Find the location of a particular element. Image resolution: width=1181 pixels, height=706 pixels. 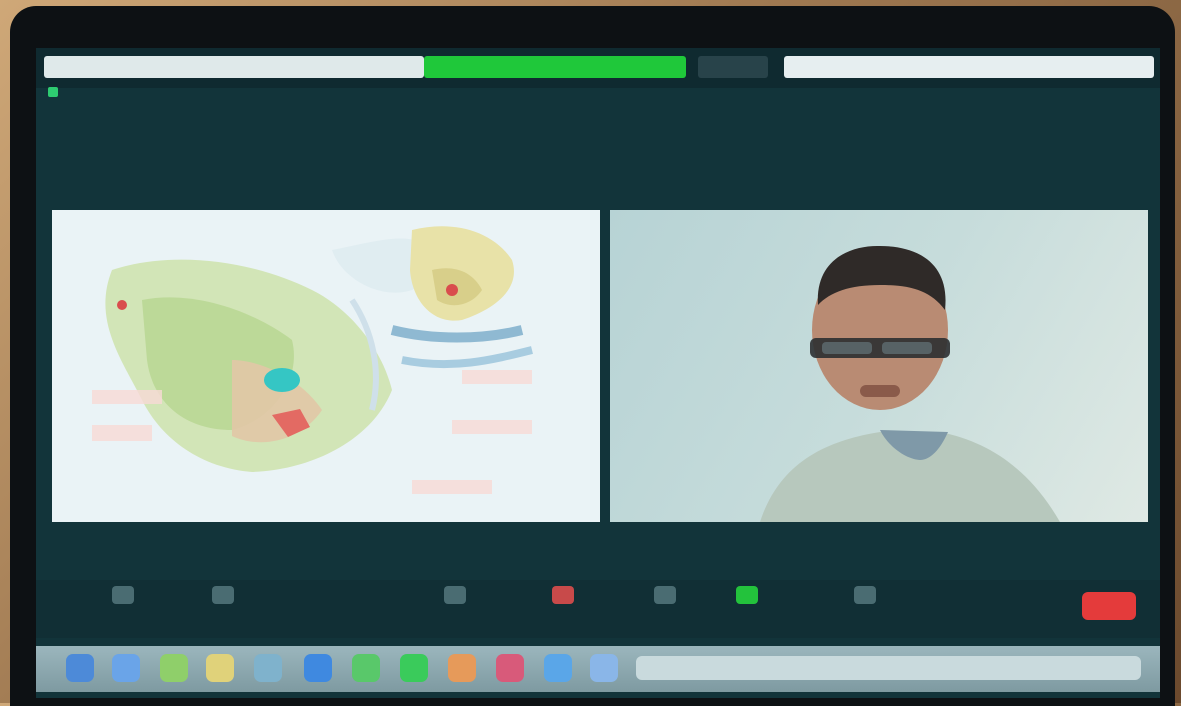

address-field is located at coordinates (969, 67).